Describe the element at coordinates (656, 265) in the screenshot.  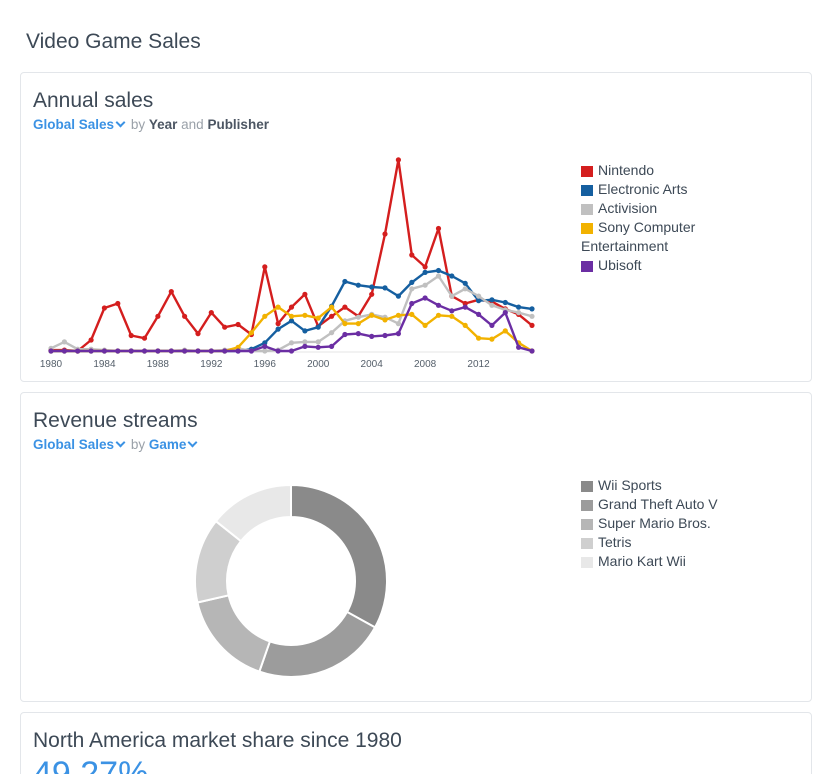
I see `legend-item-ubisoft: Ubisoft` at that location.